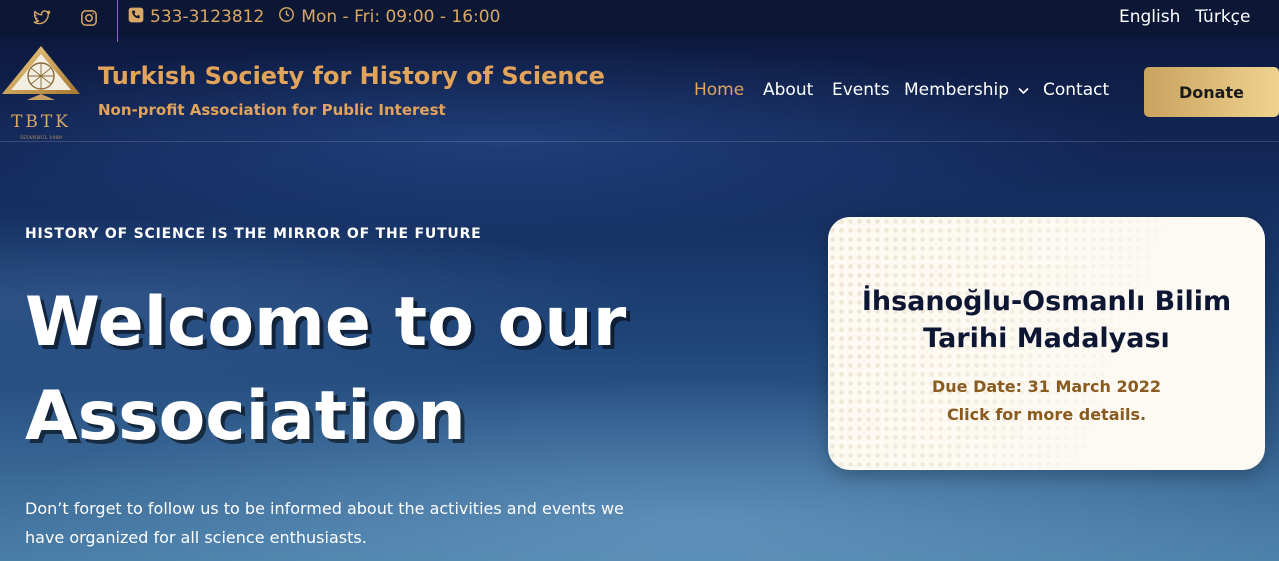 The image size is (1279, 561). Describe the element at coordinates (117, 21) in the screenshot. I see `topbar-divider` at that location.